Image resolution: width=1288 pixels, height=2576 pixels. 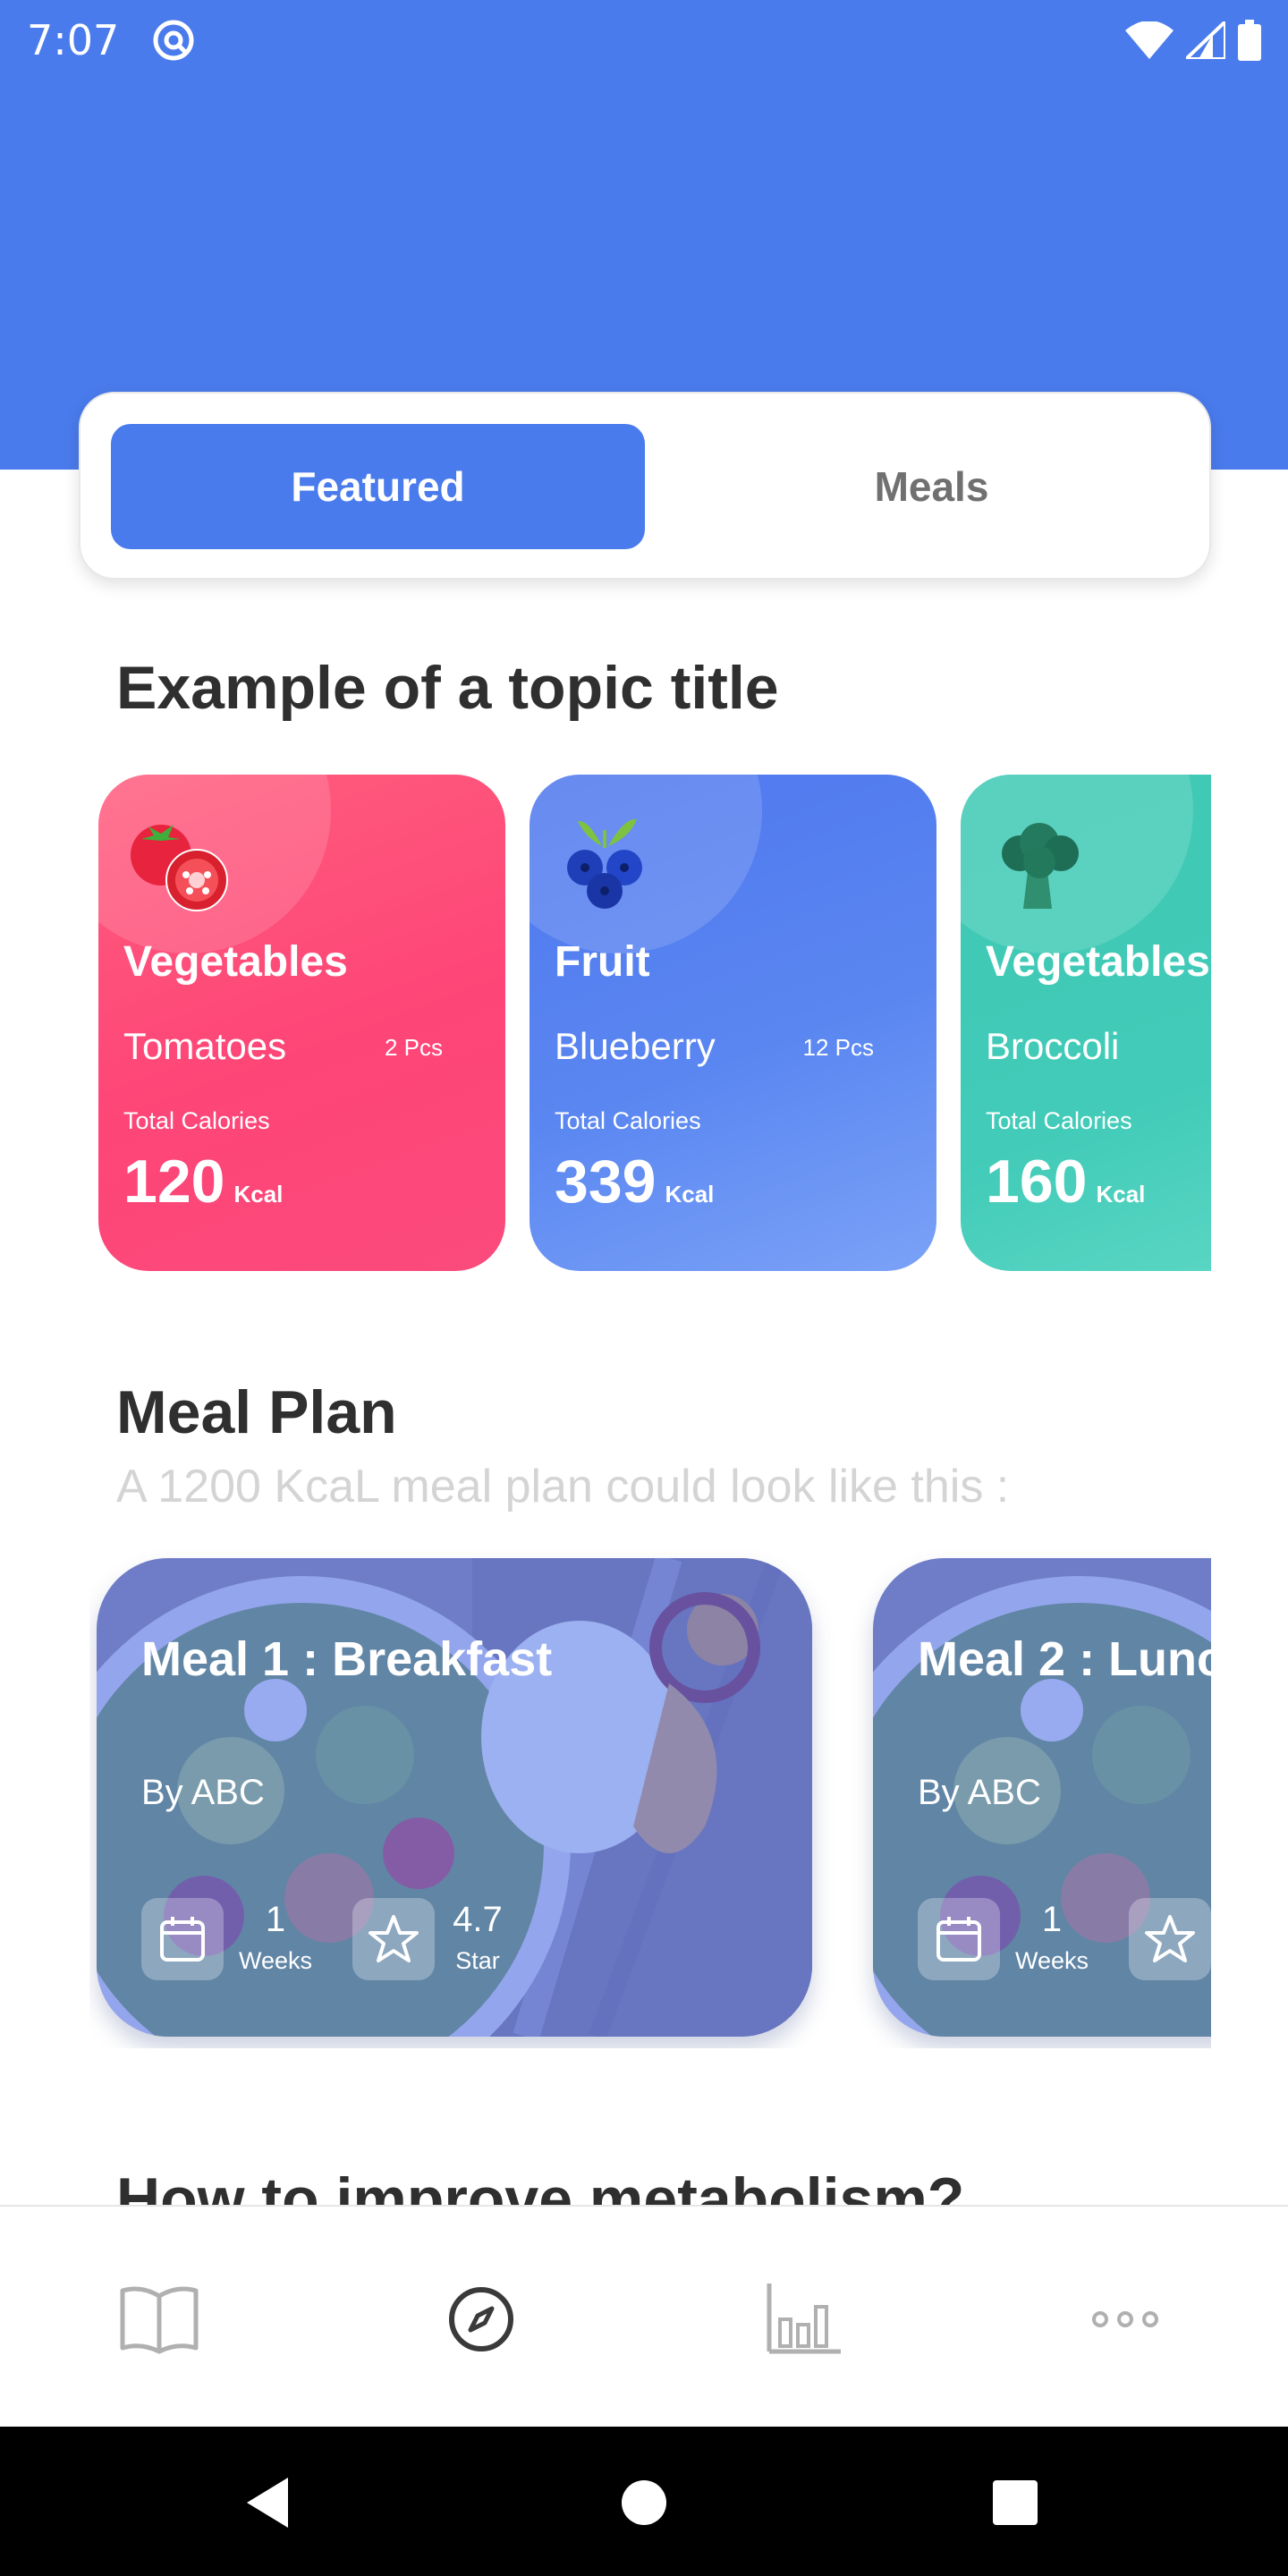 I want to click on status-bar: 7:07, so click(x=644, y=40).